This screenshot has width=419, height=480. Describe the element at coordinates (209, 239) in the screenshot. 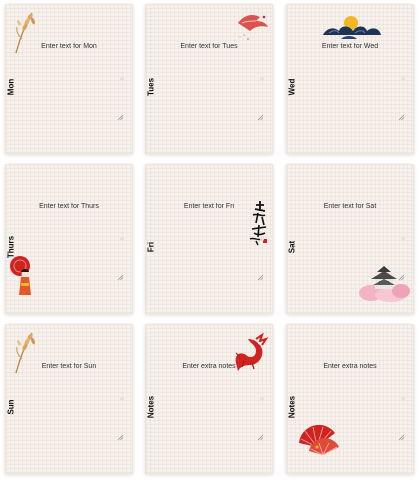

I see `day-card-fri: Enter text for Fri Fri` at that location.